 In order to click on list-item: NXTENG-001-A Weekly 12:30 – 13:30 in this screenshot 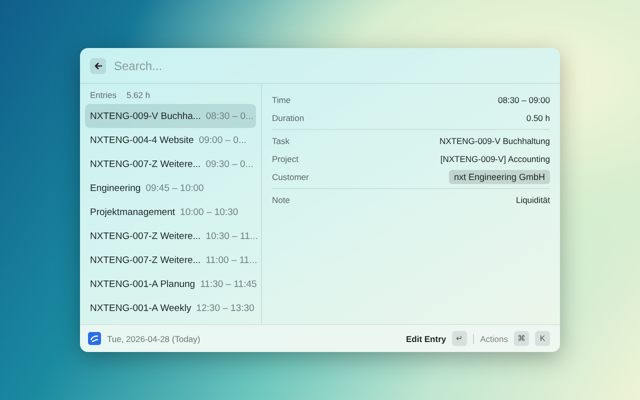, I will do `click(170, 308)`.